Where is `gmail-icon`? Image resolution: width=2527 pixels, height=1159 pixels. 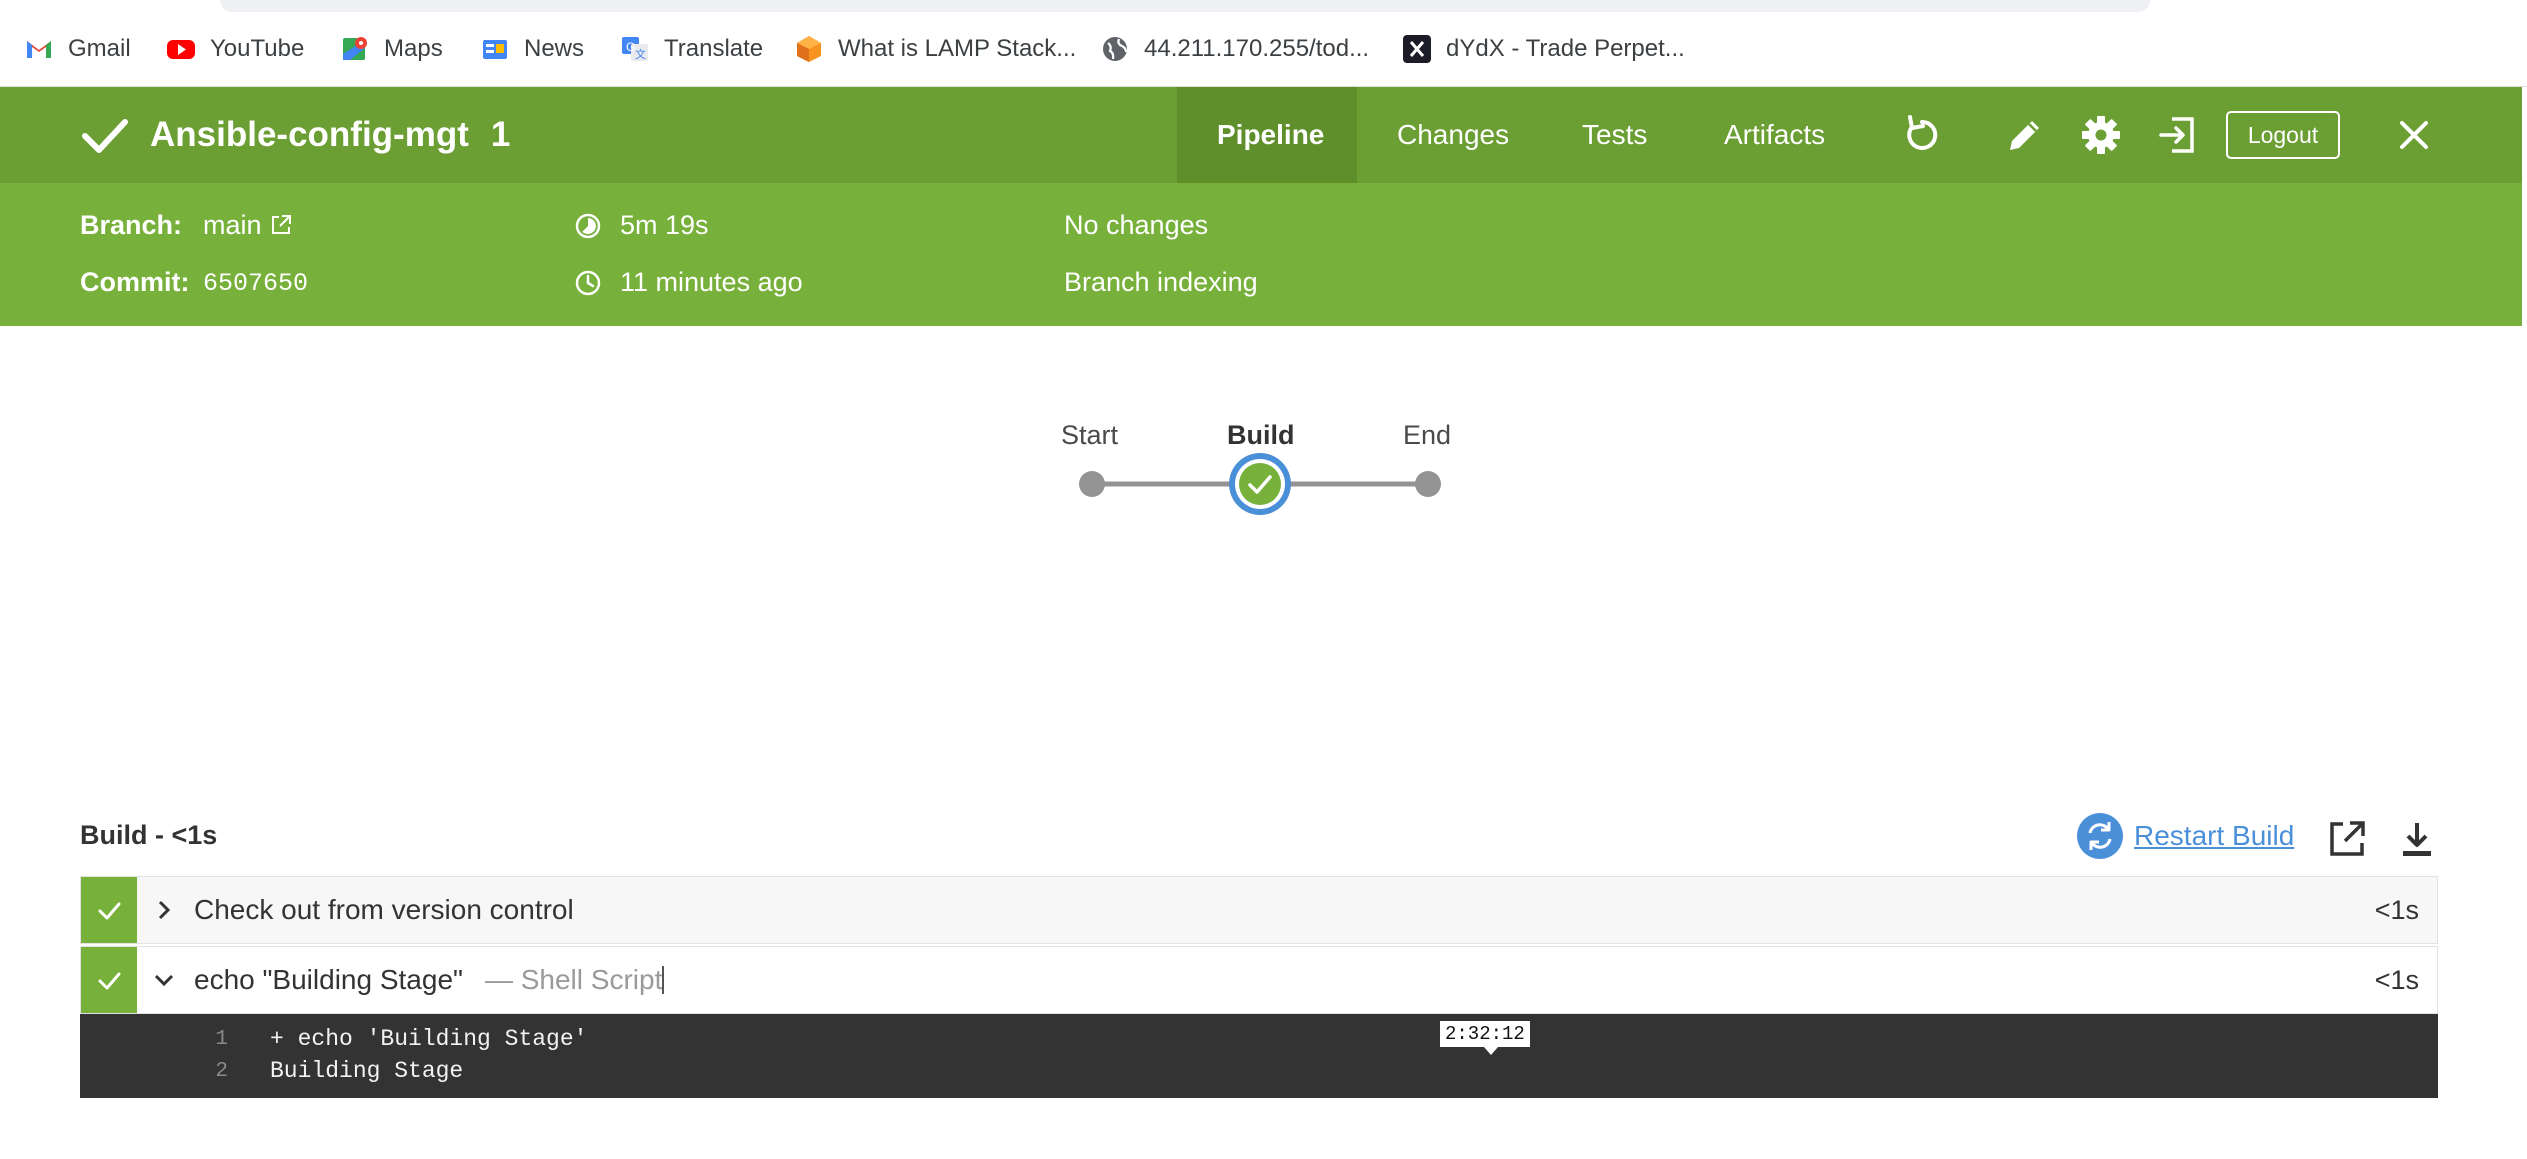 gmail-icon is located at coordinates (39, 49).